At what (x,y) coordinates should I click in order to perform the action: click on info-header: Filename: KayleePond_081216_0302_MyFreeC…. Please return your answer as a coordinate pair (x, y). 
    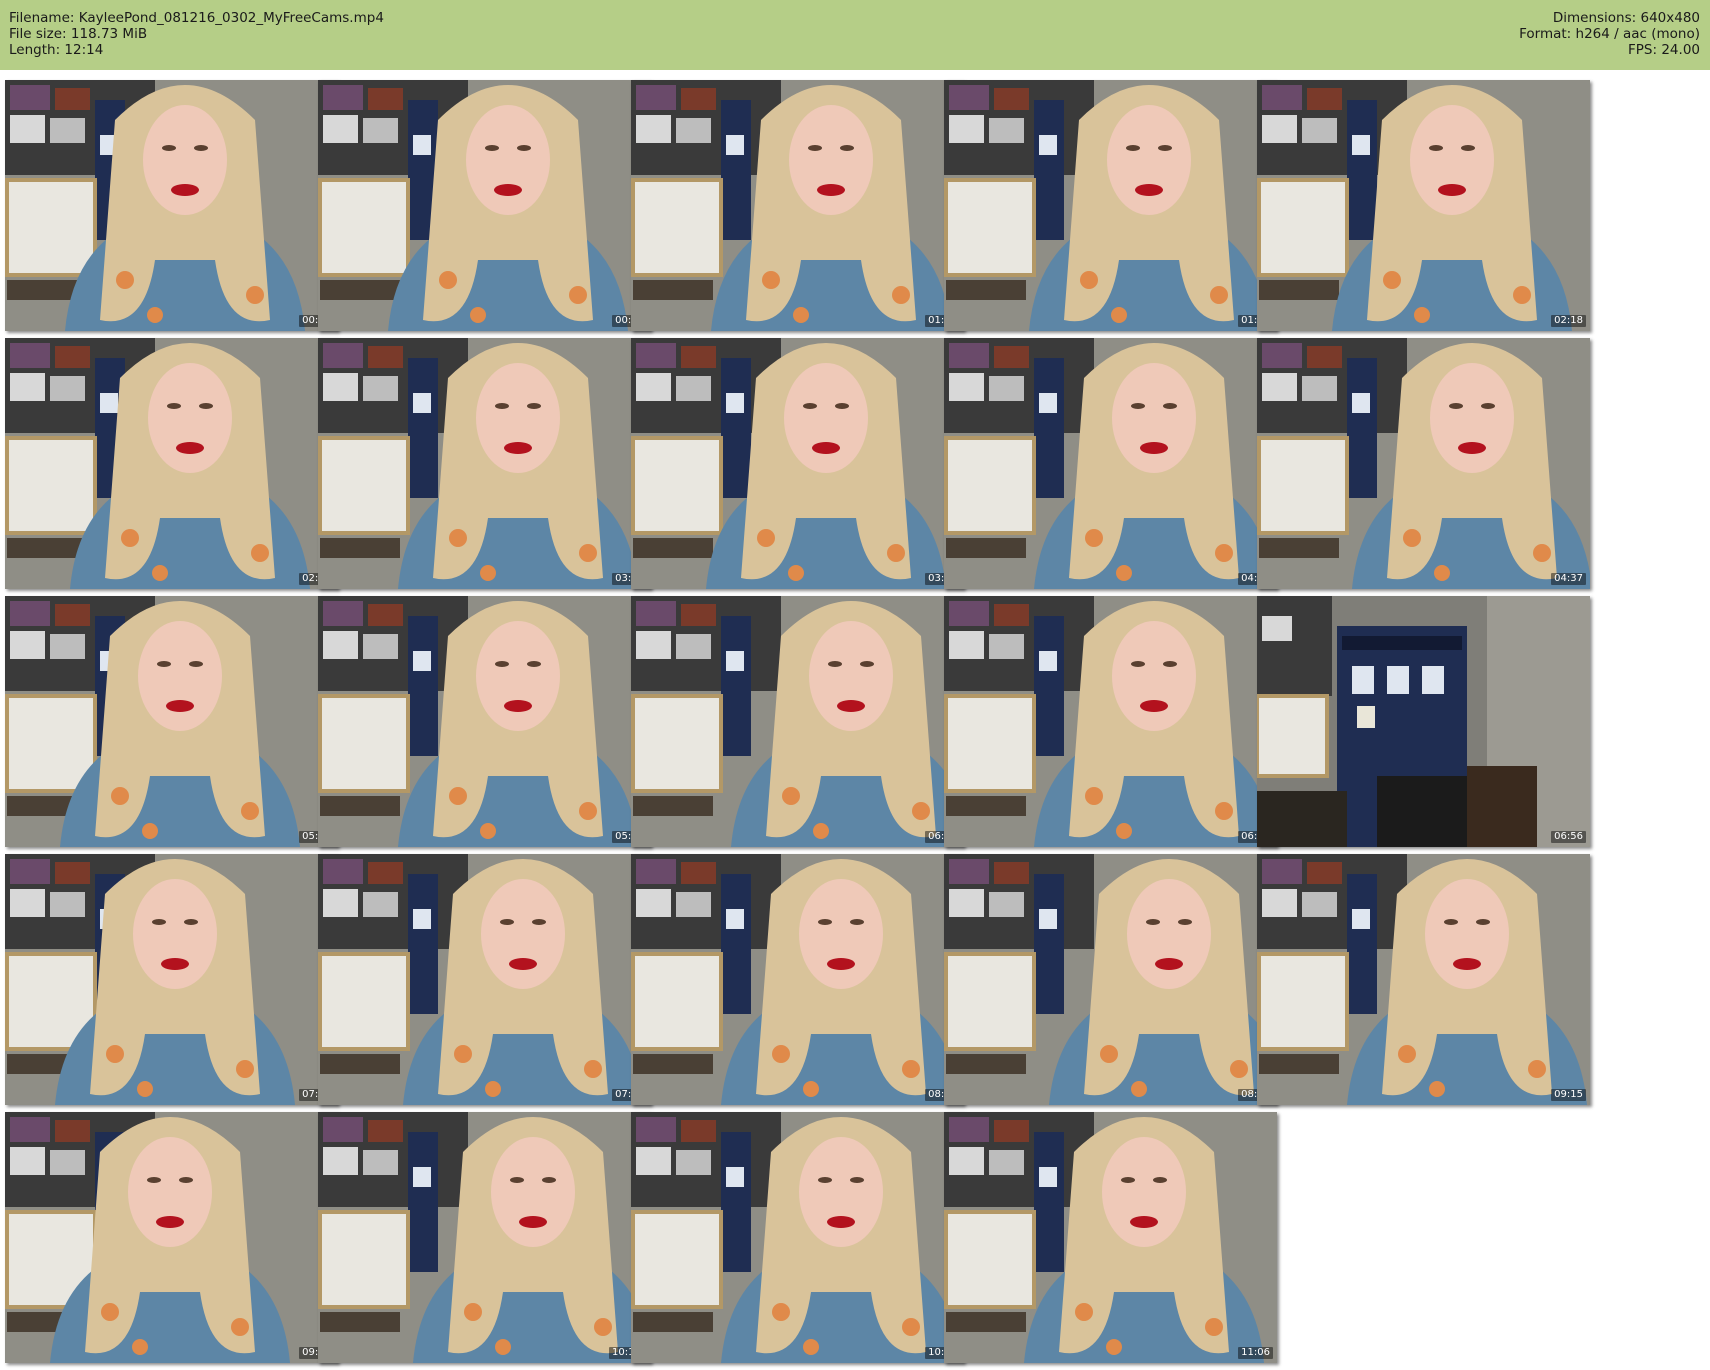
    Looking at the image, I should click on (855, 35).